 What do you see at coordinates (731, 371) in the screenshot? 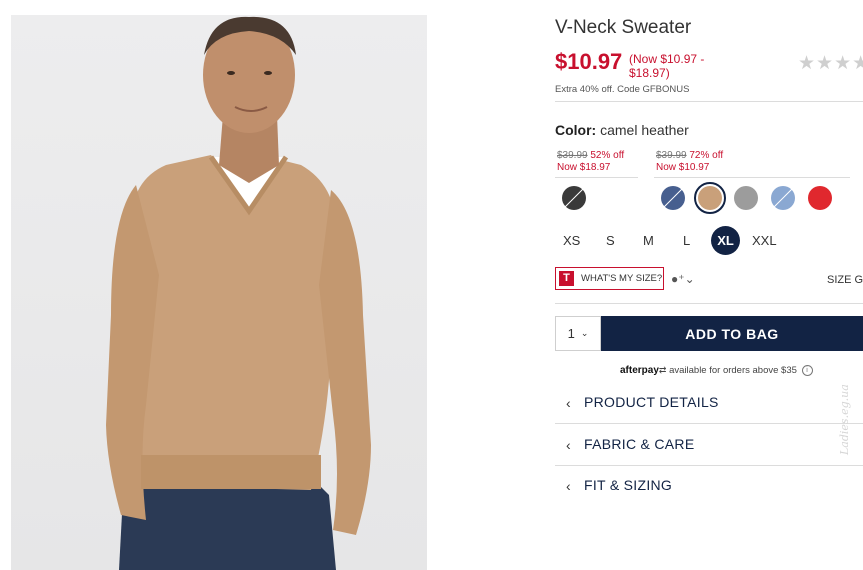
I see `afterpay-text: available for orders above $35` at bounding box center [731, 371].